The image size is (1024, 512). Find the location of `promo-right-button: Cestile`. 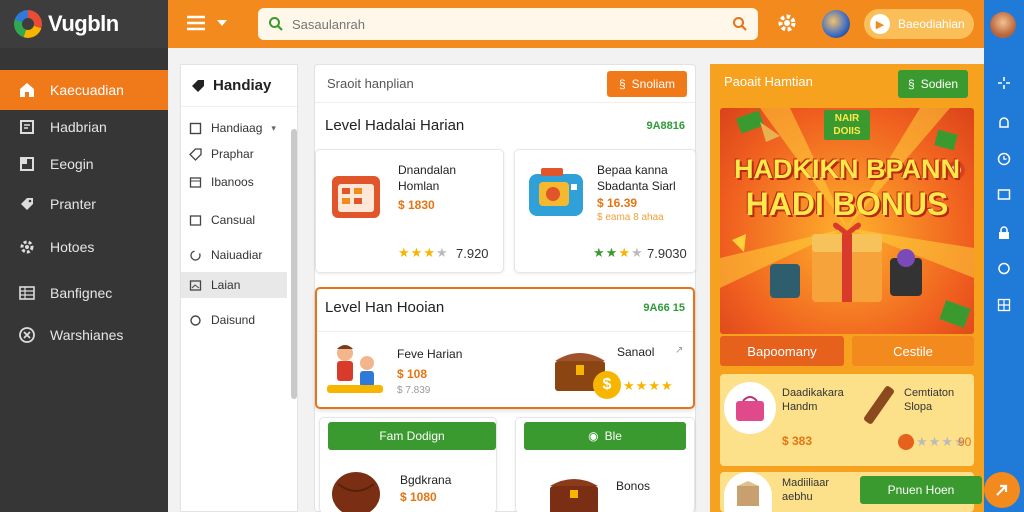

promo-right-button: Cestile is located at coordinates (913, 351).